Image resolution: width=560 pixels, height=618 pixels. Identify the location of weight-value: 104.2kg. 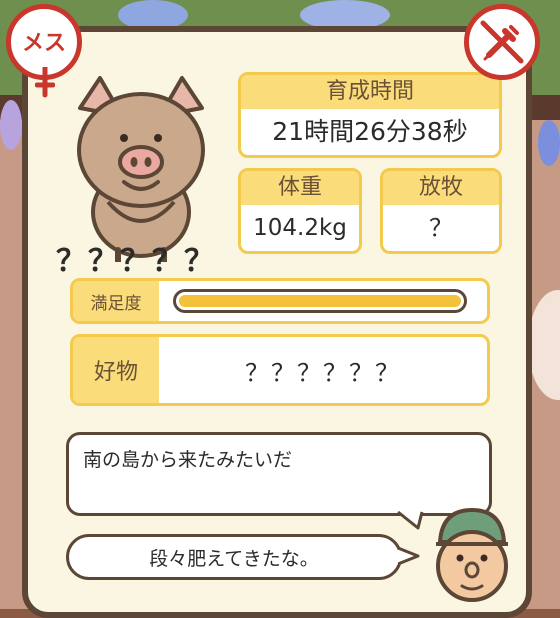
(300, 228).